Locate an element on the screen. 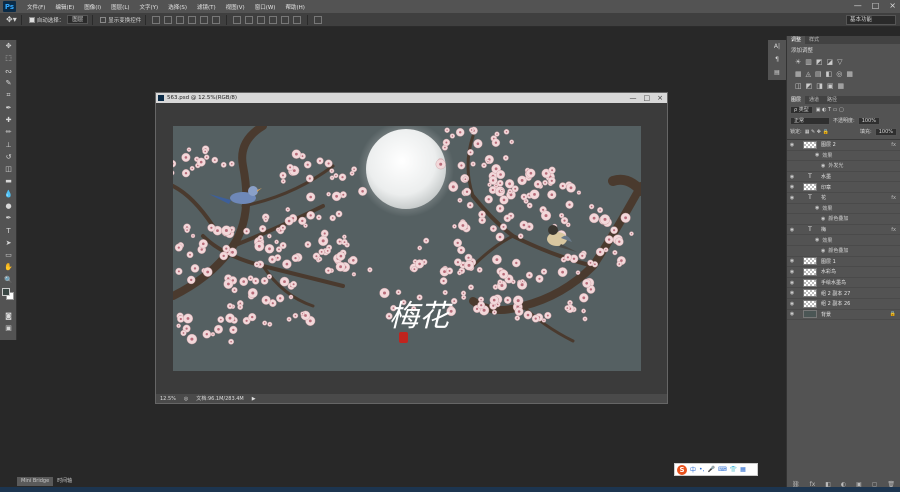 Image resolution: width=900 pixels, height=492 pixels. tab-paths: 路径 is located at coordinates (832, 100).